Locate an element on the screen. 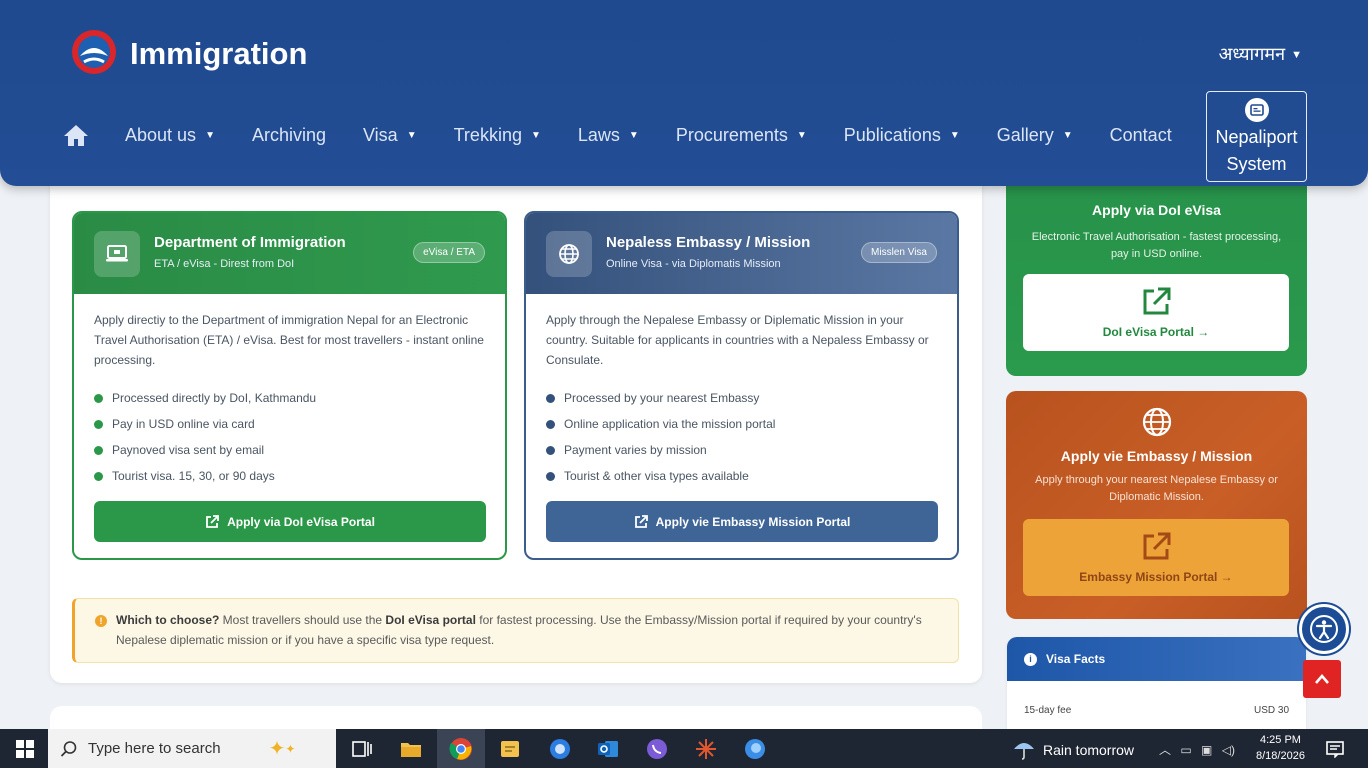 The height and width of the screenshot is (768, 1368). sparkle-icon: ✦ is located at coordinates (290, 748).